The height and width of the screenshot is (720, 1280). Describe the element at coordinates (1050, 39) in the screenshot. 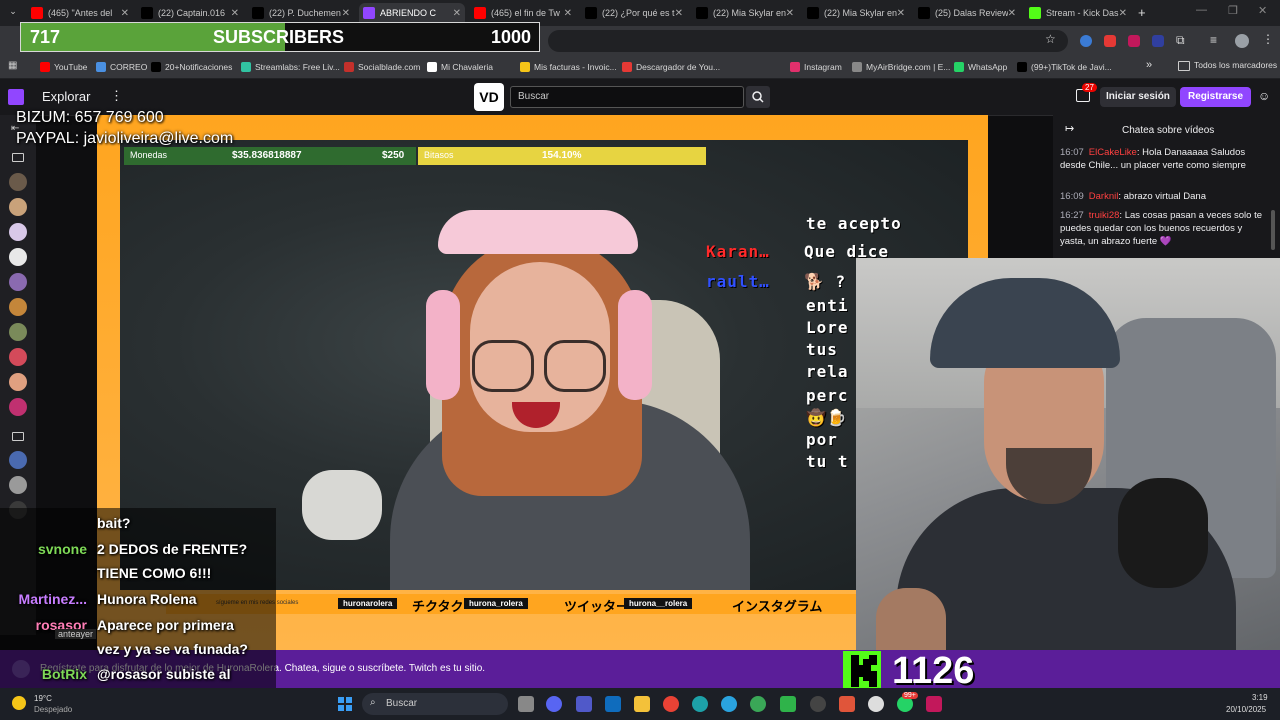

I see `bookmark-star-icon: ☆` at that location.